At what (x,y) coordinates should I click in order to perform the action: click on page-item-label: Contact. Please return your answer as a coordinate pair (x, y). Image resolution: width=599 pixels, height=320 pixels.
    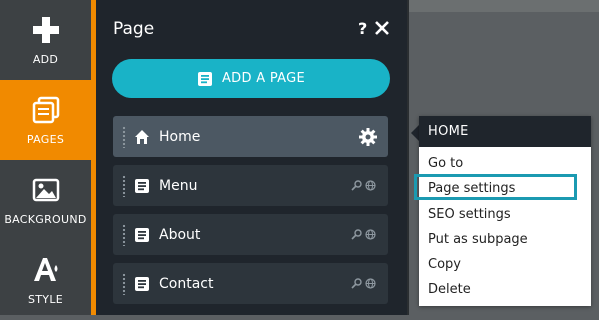
    Looking at the image, I should click on (186, 283).